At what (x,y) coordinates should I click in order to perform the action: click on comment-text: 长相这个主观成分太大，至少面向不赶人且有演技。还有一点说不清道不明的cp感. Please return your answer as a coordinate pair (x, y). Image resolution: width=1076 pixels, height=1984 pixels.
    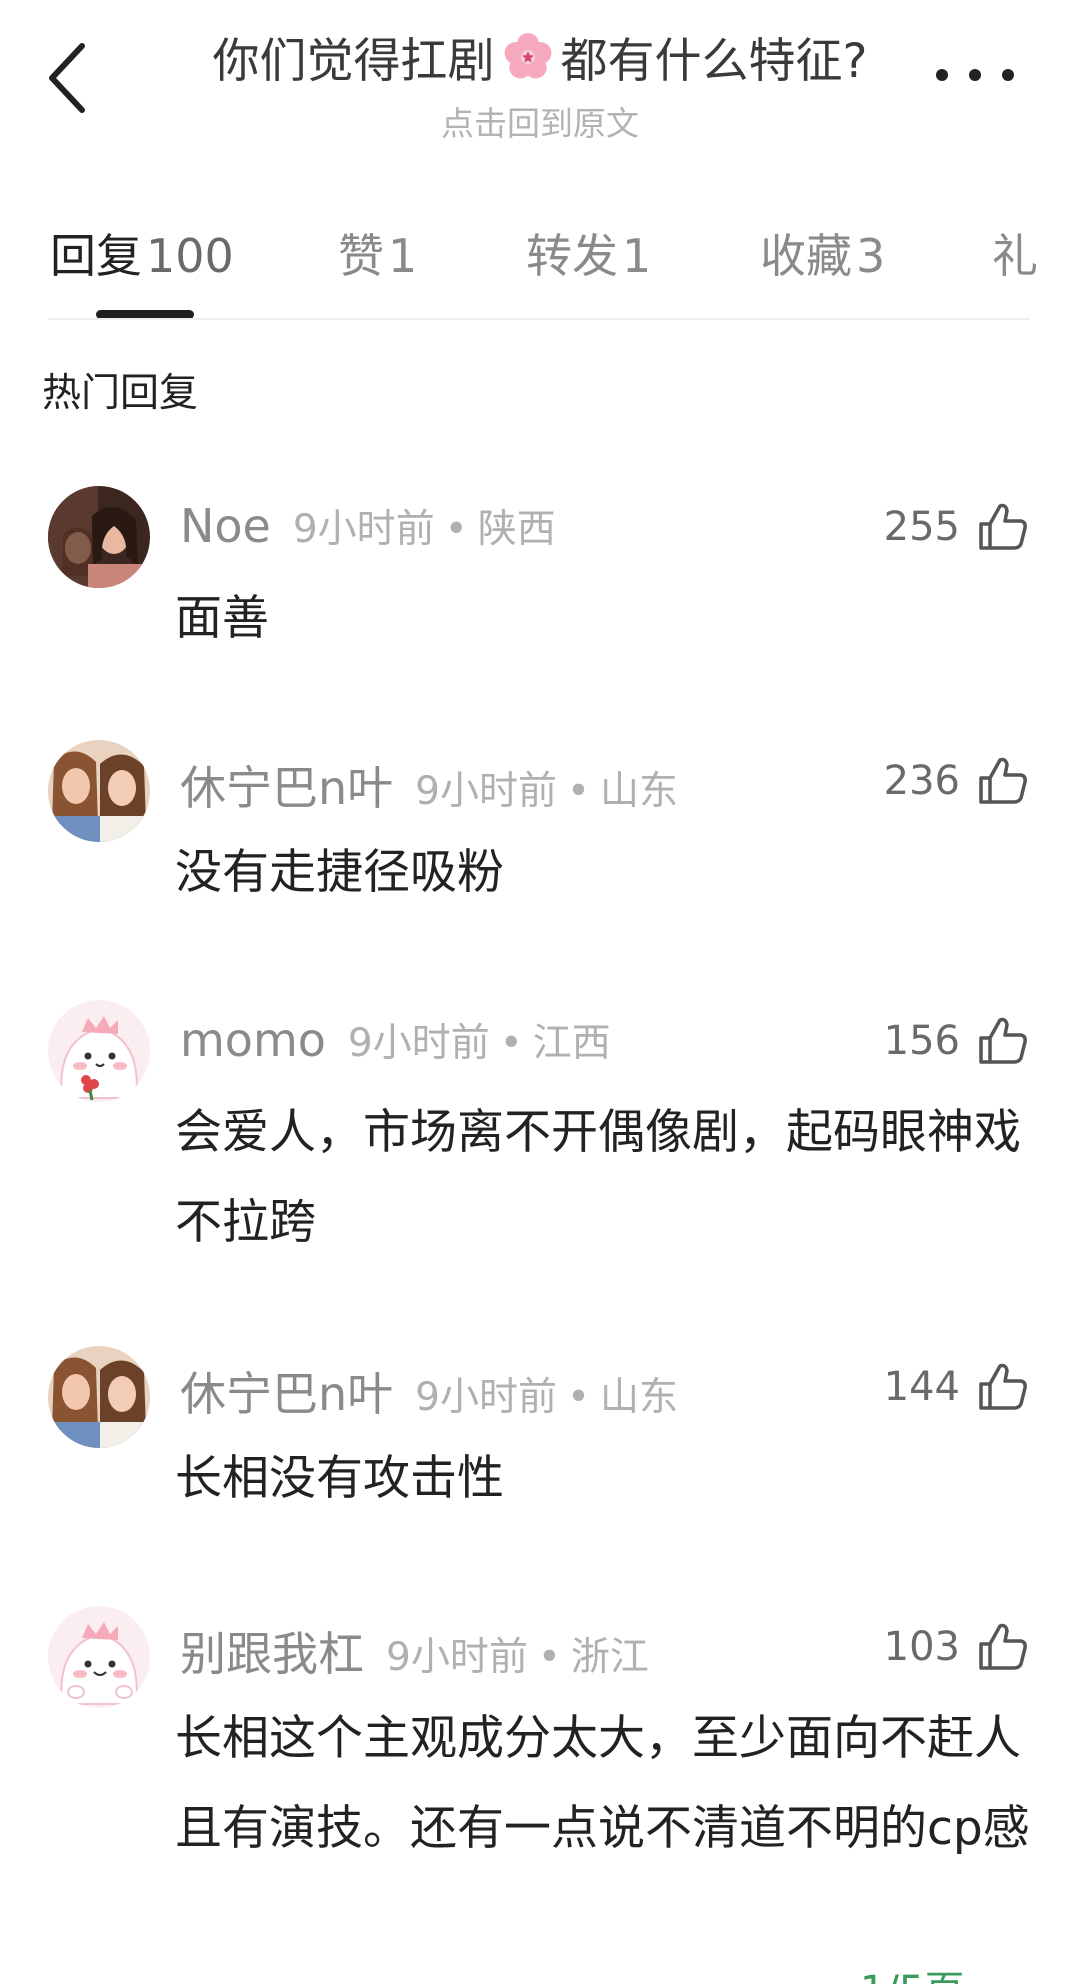
    Looking at the image, I should click on (602, 1783).